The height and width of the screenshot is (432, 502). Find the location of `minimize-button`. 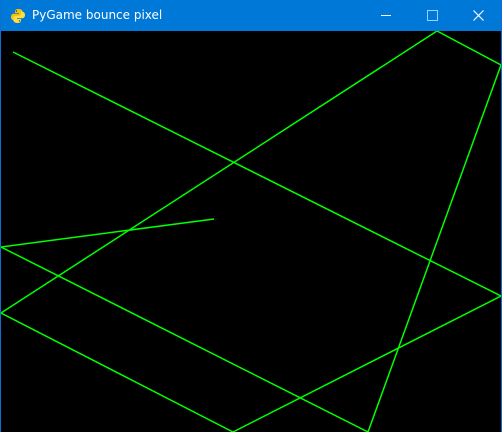

minimize-button is located at coordinates (386, 15).